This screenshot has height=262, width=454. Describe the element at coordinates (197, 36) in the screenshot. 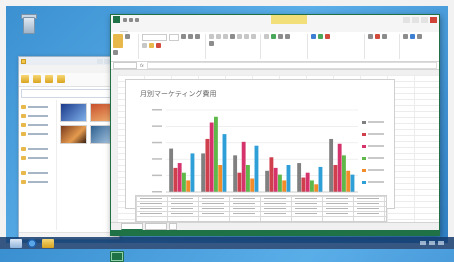

I see `underline-icon` at that location.